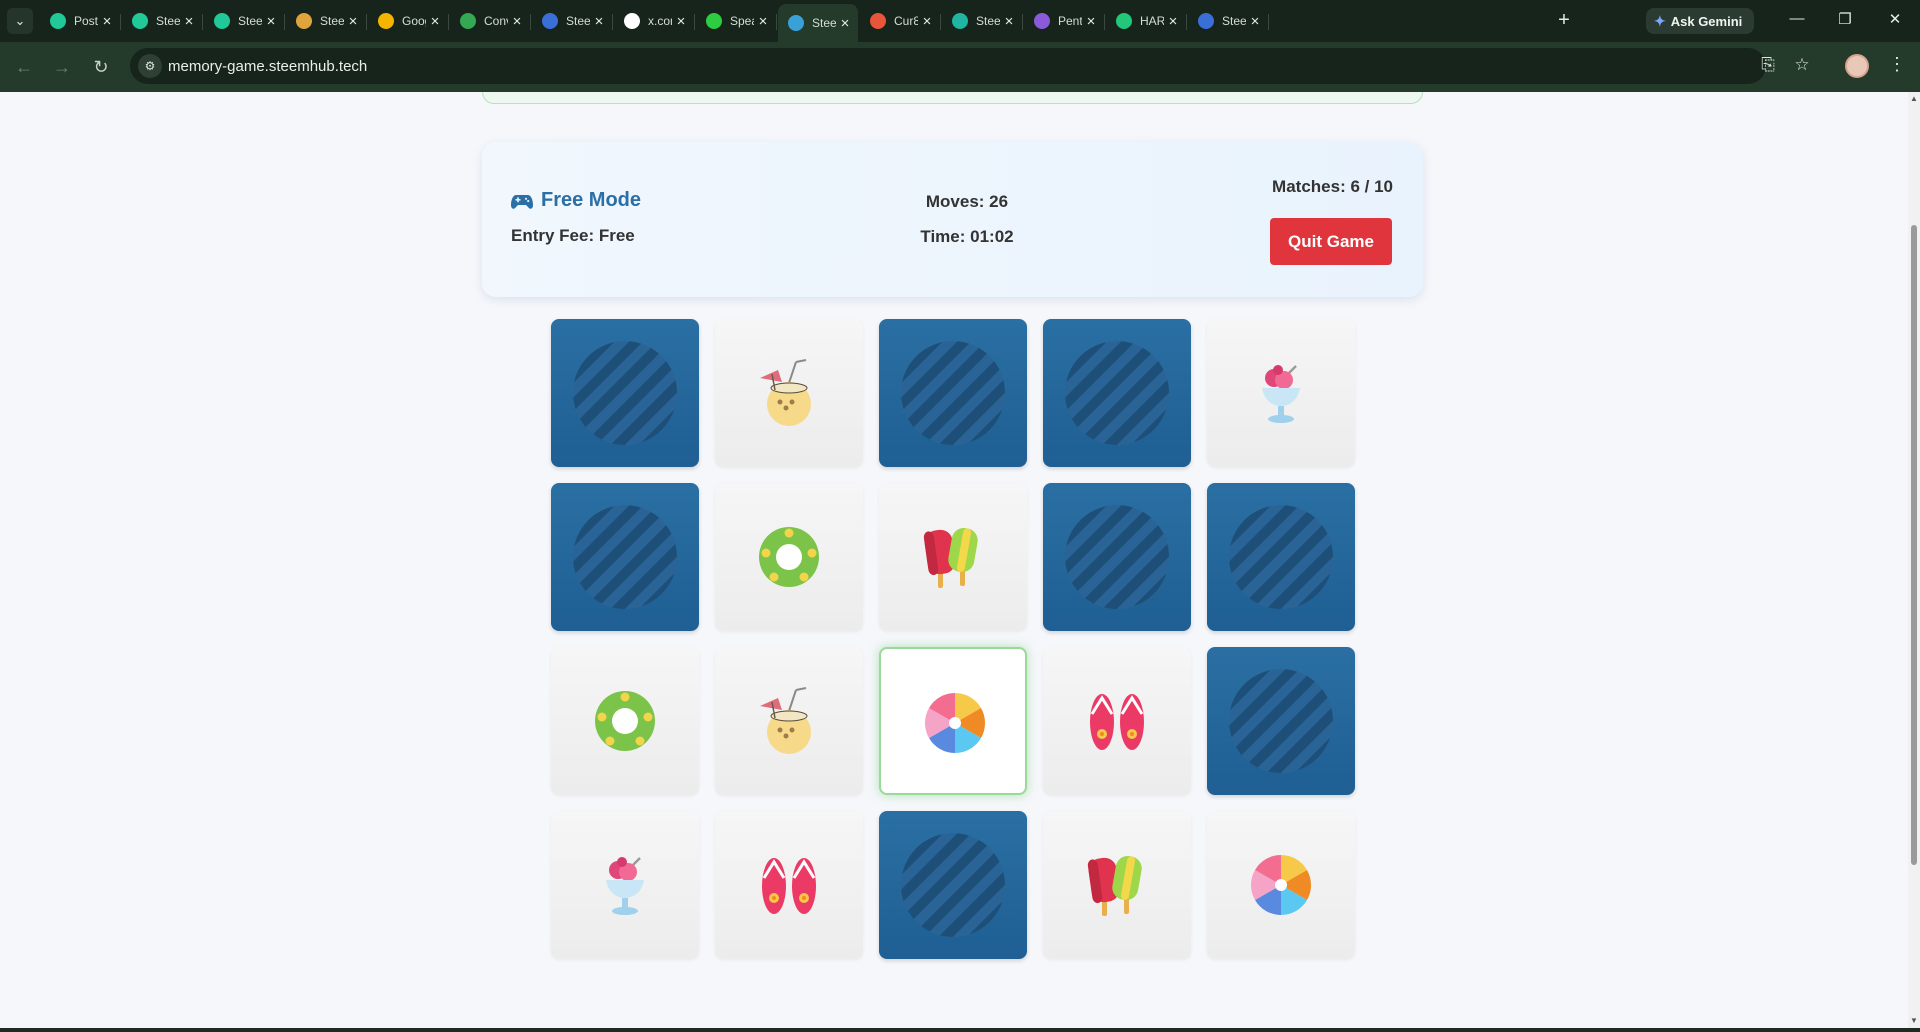 This screenshot has height=1032, width=1920. I want to click on scrollbar-thumb, so click(1914, 545).